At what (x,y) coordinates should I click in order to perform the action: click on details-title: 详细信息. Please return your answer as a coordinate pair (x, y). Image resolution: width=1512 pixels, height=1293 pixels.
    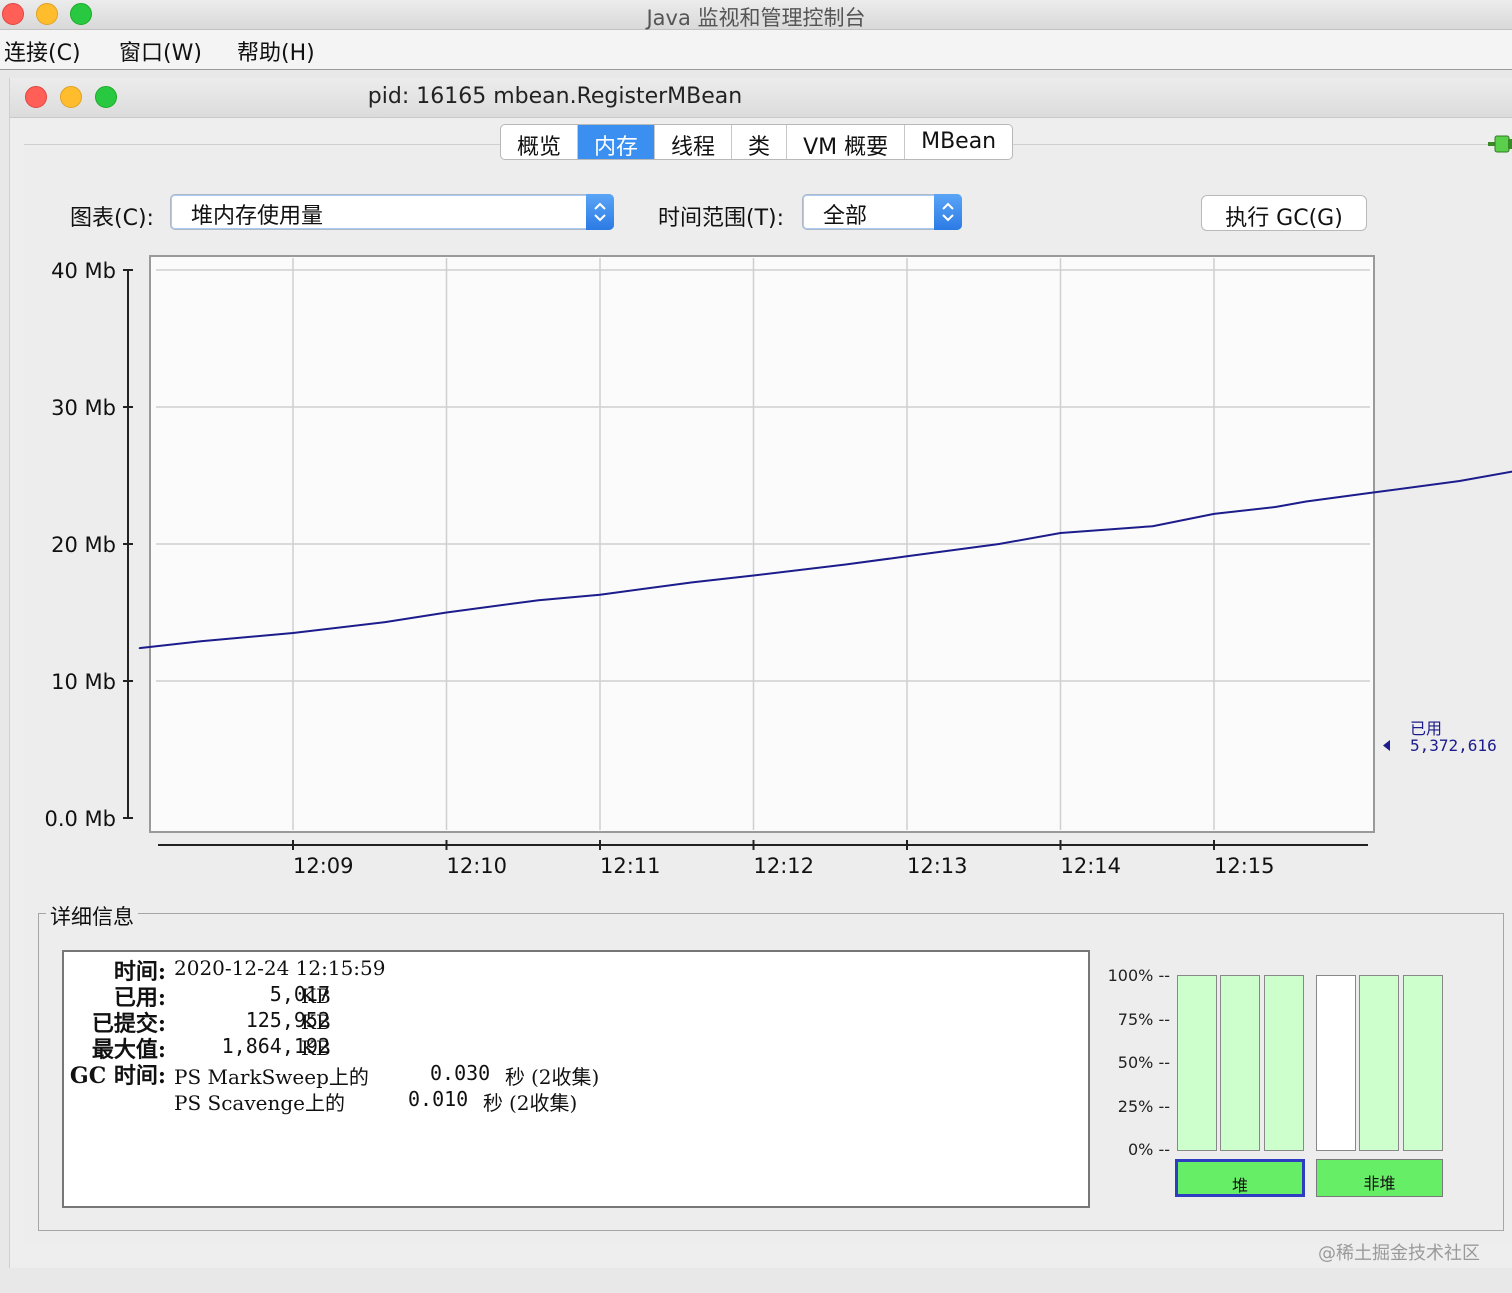
    Looking at the image, I should click on (92, 916).